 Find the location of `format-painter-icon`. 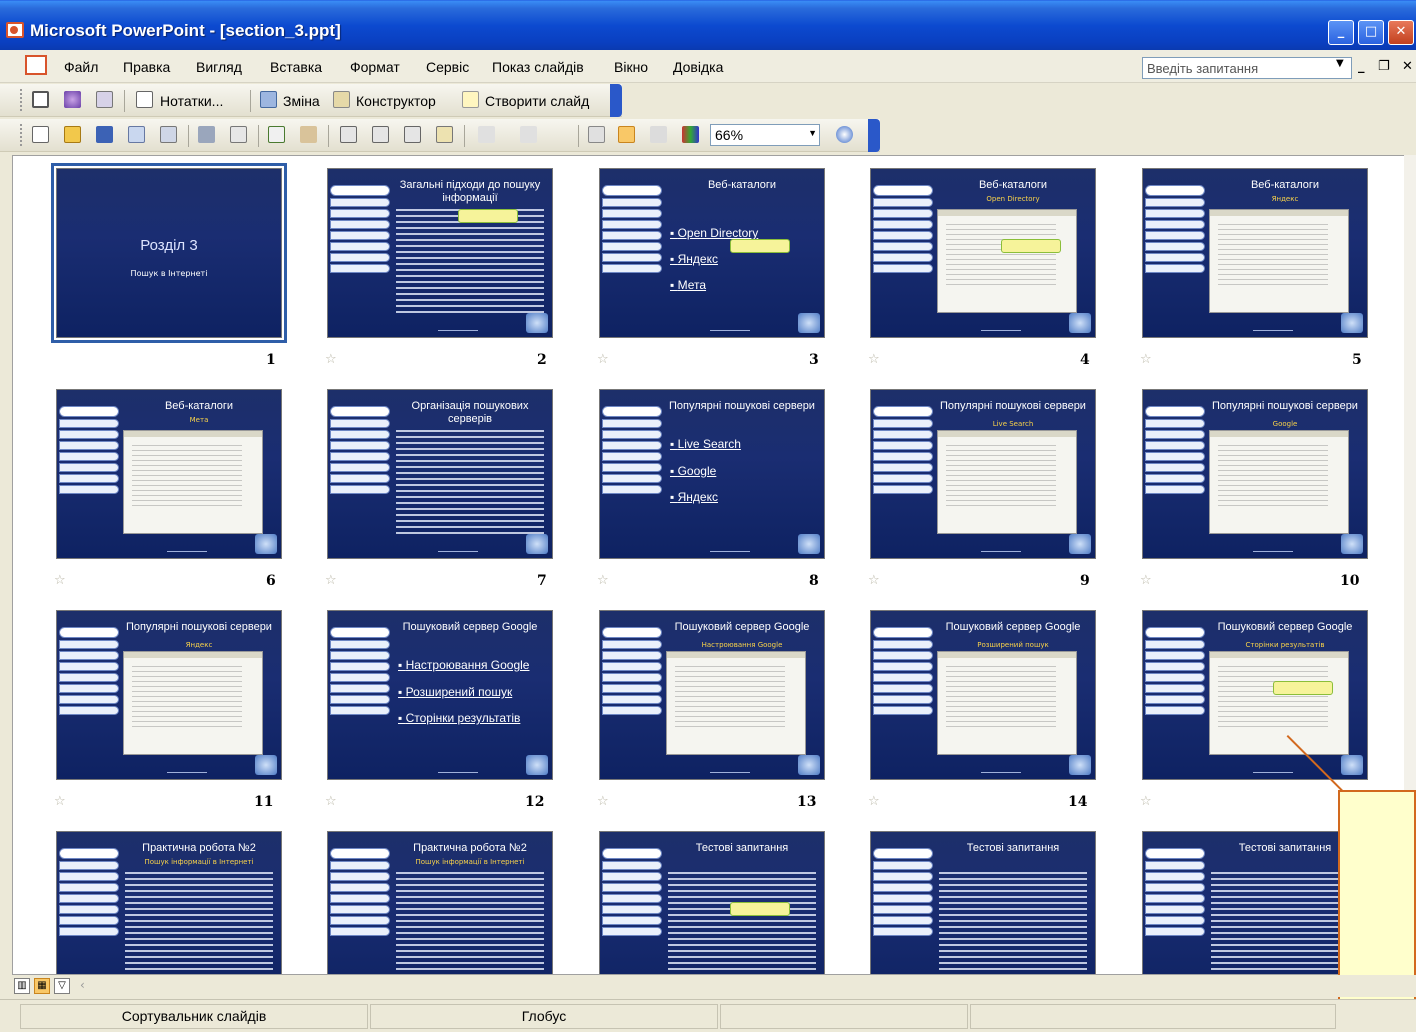

format-painter-icon is located at coordinates (444, 134).